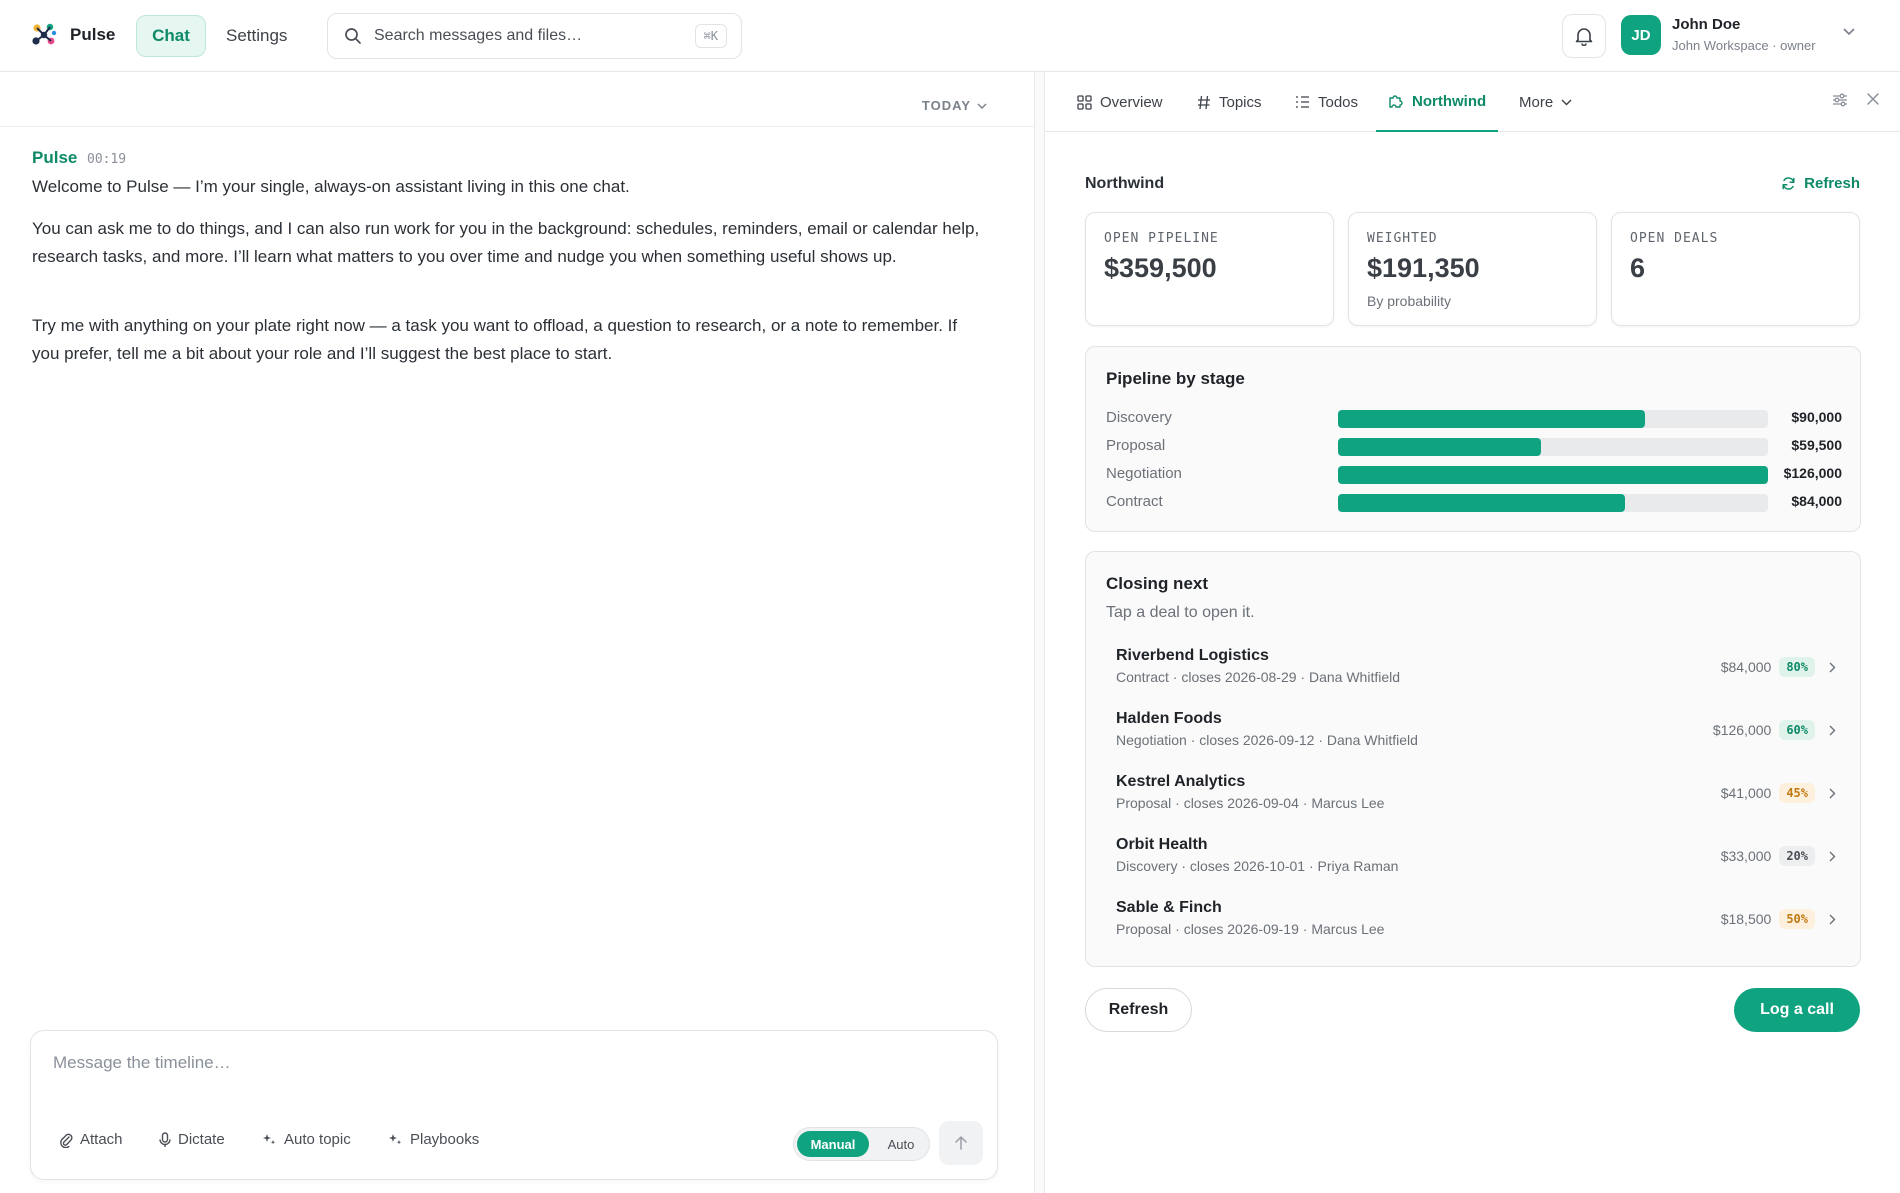  What do you see at coordinates (1229, 102) in the screenshot?
I see `tab-topics: Topics` at bounding box center [1229, 102].